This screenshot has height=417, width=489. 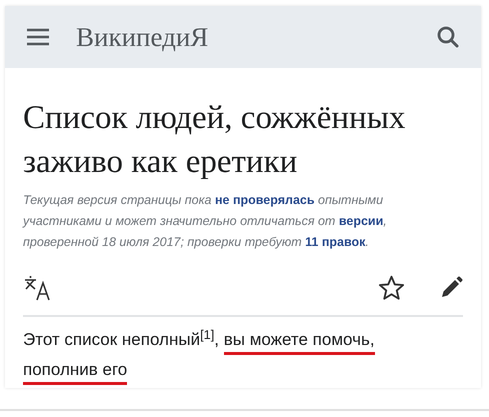 I want to click on notice-link: не проверялась, so click(x=264, y=200).